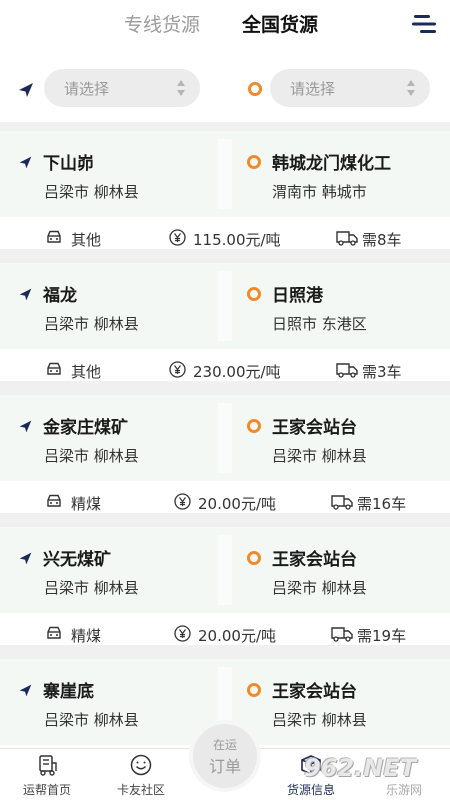 This screenshot has width=450, height=800. Describe the element at coordinates (313, 89) in the screenshot. I see `destination-select-placeholder: 请选择` at that location.